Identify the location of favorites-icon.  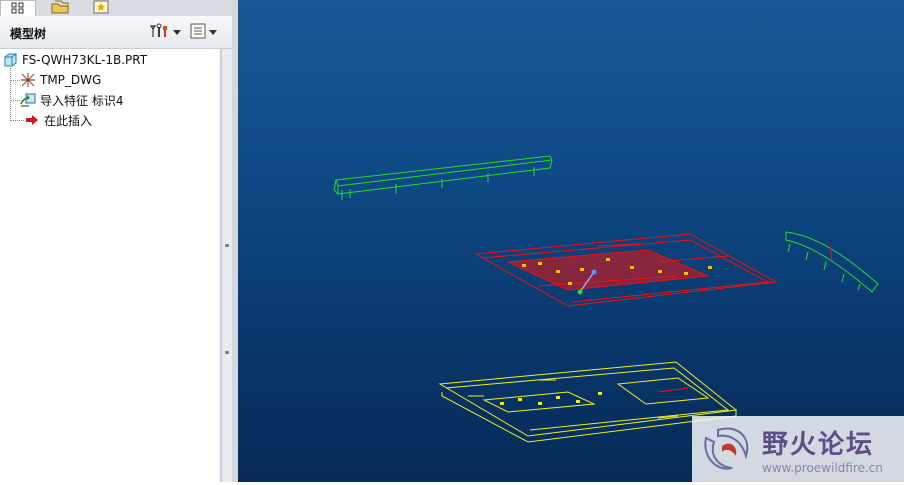
(101, 8).